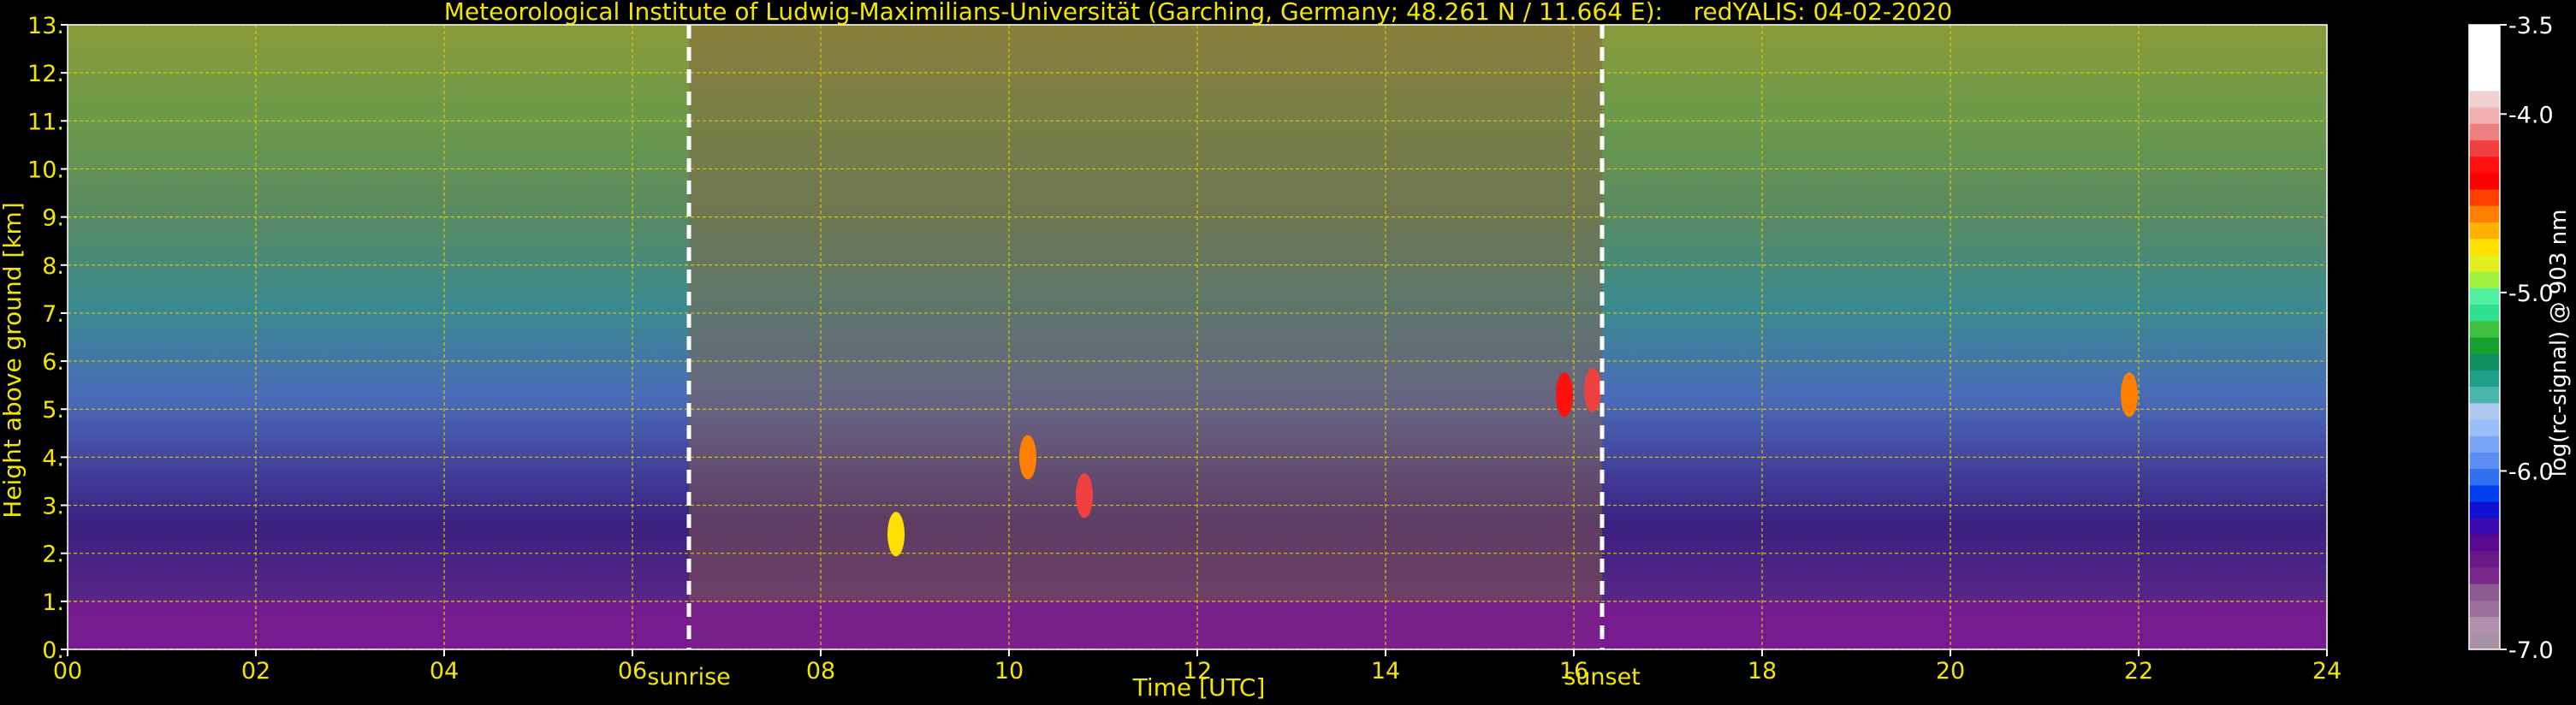 This screenshot has width=2576, height=705. I want to click on x-tick-label: 08, so click(820, 671).